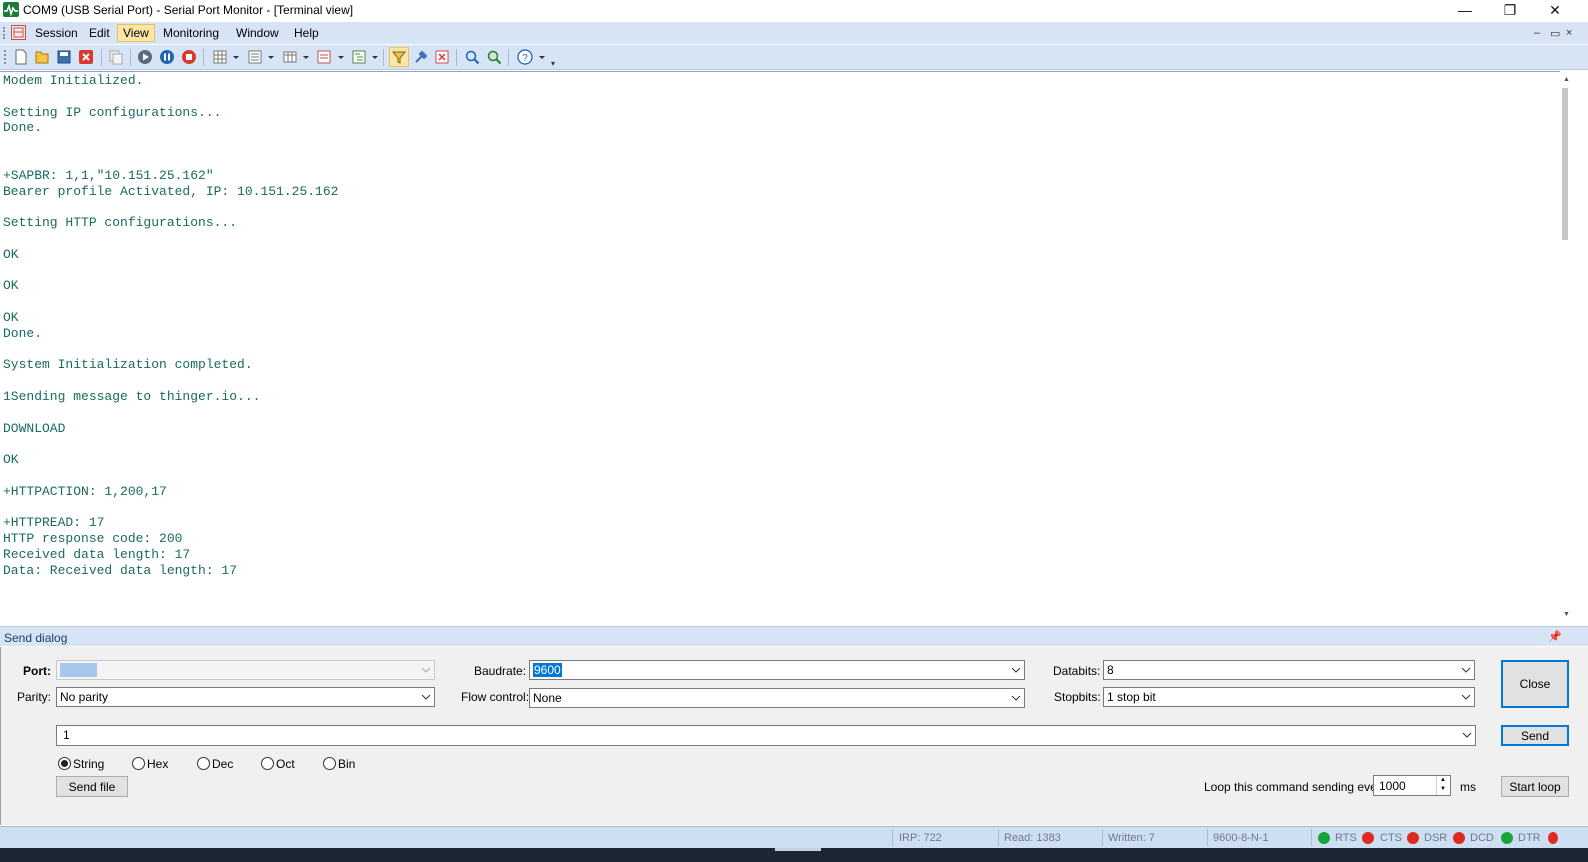  I want to click on list-dropdown-icon, so click(271, 57).